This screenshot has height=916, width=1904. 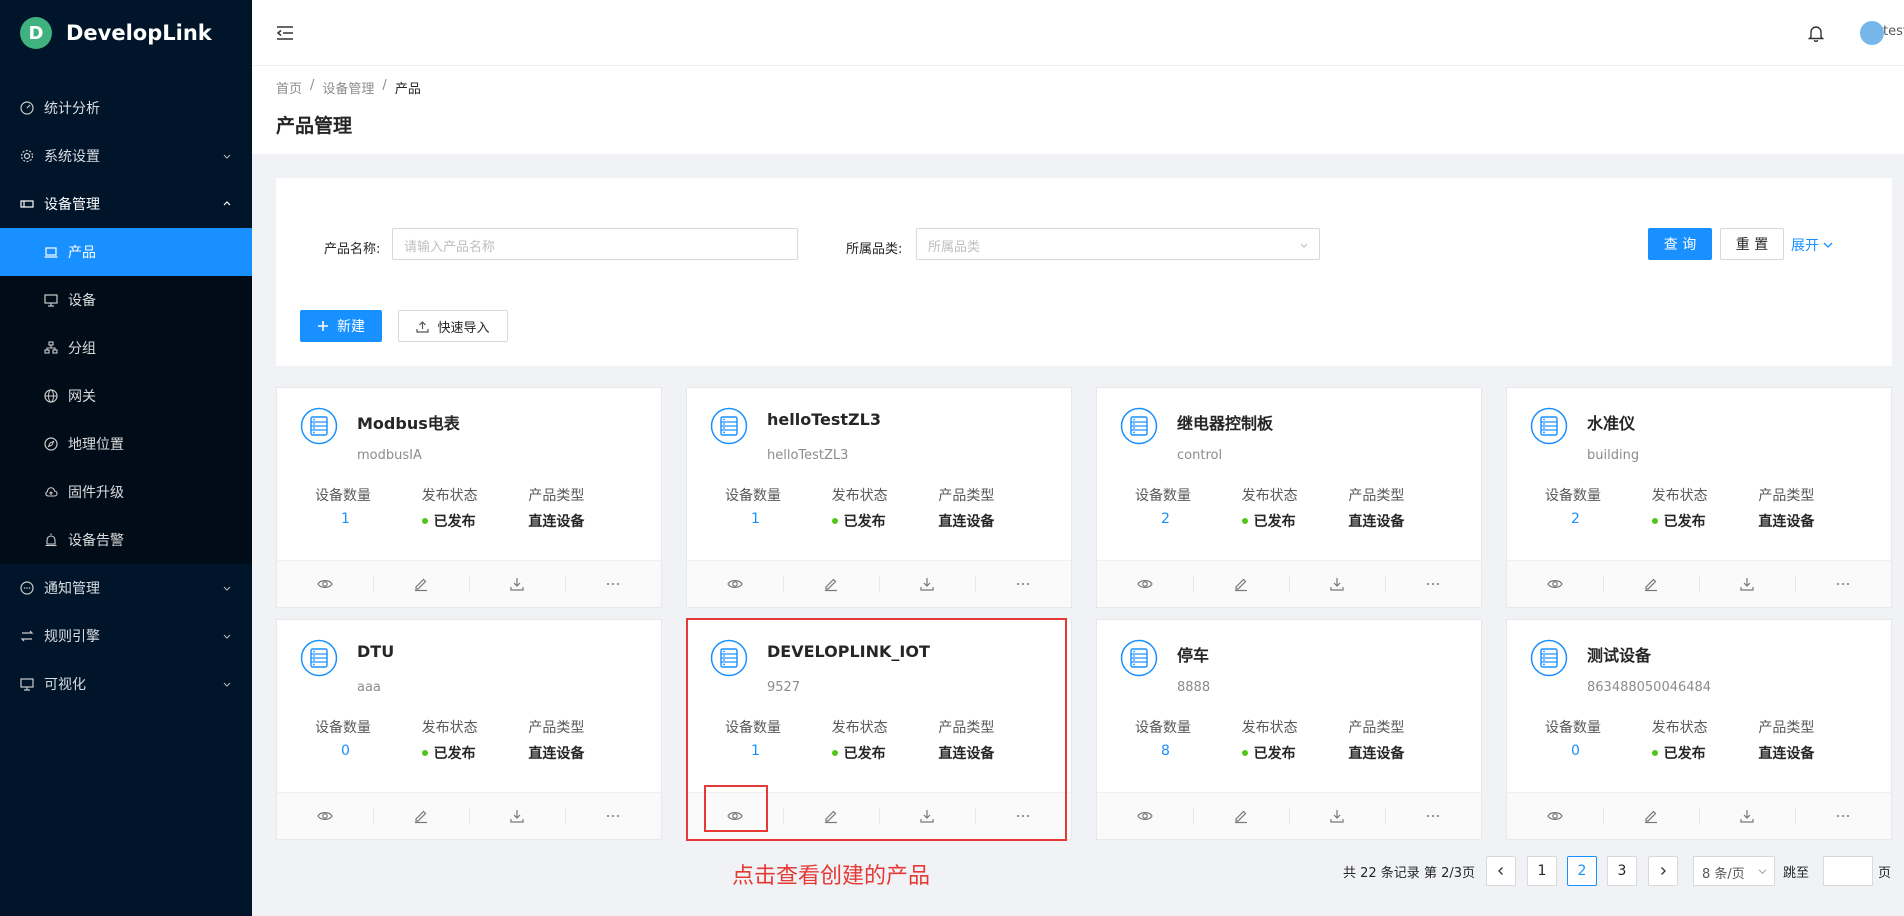 What do you see at coordinates (126, 204) in the screenshot?
I see `sidebar-item-device-management: 设备管理` at bounding box center [126, 204].